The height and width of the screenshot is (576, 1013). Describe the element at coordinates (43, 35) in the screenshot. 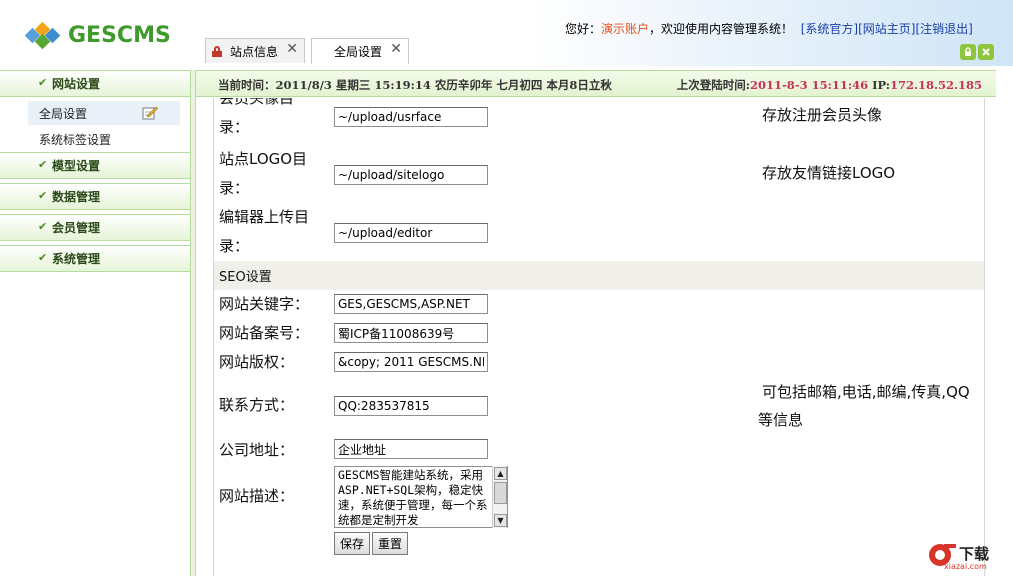

I see `logo-mark-icon` at that location.